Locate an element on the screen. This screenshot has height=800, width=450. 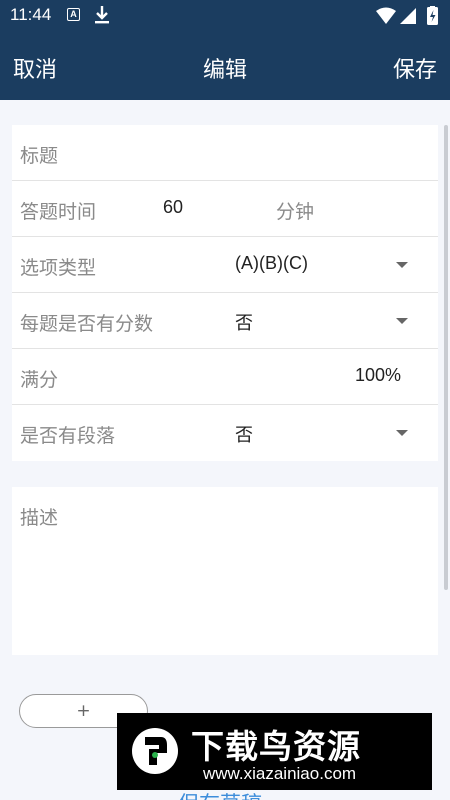
app-bar: 取消 编辑 保存 is located at coordinates (225, 66).